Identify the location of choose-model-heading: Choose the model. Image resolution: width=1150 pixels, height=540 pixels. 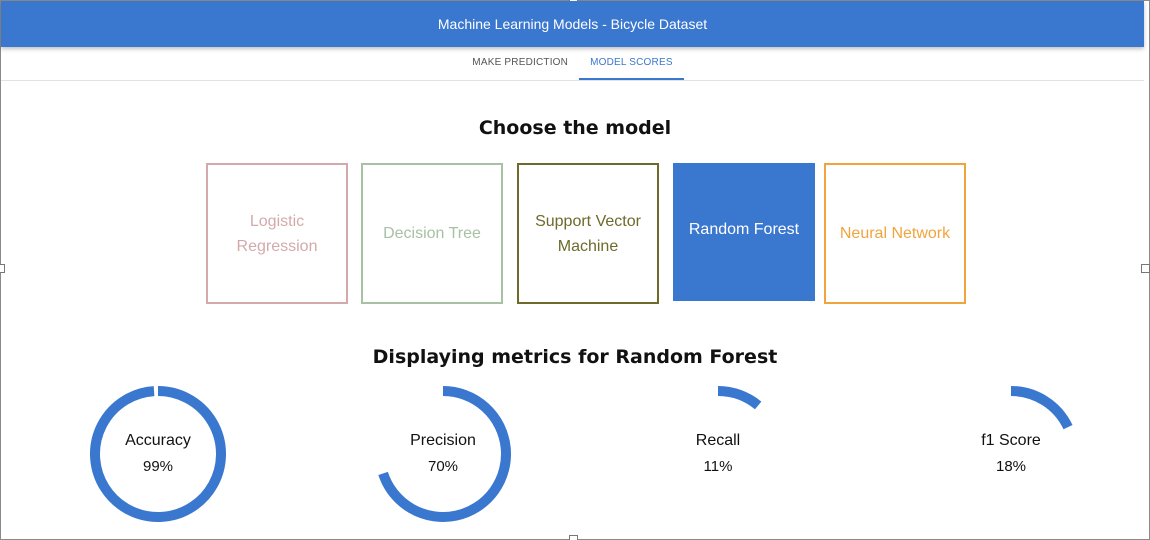
(575, 128).